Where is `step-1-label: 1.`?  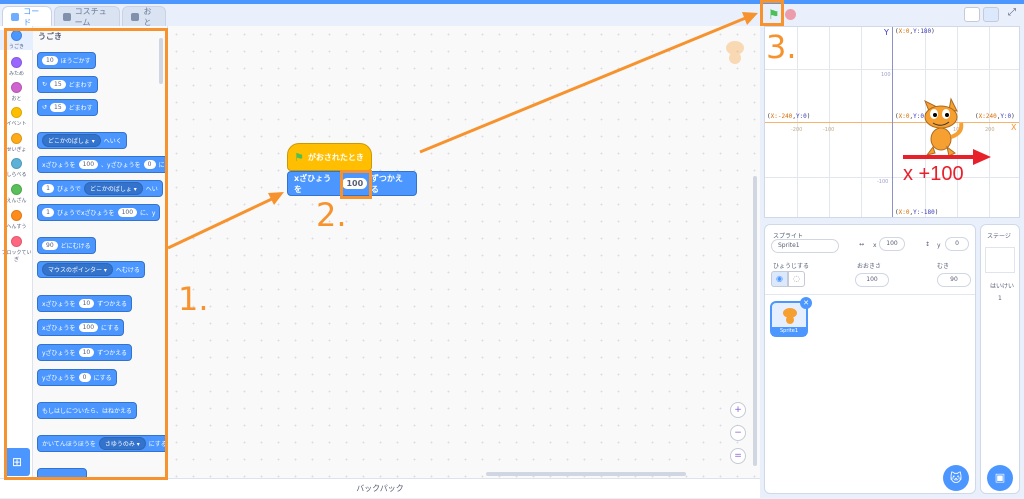 step-1-label: 1. is located at coordinates (193, 299).